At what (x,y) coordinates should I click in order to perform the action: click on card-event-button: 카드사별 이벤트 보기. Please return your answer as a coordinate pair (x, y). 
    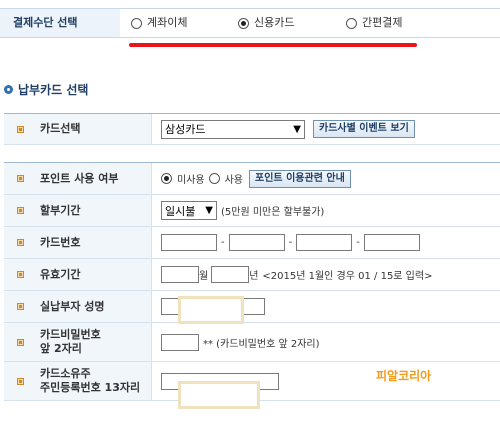
    Looking at the image, I should click on (364, 129).